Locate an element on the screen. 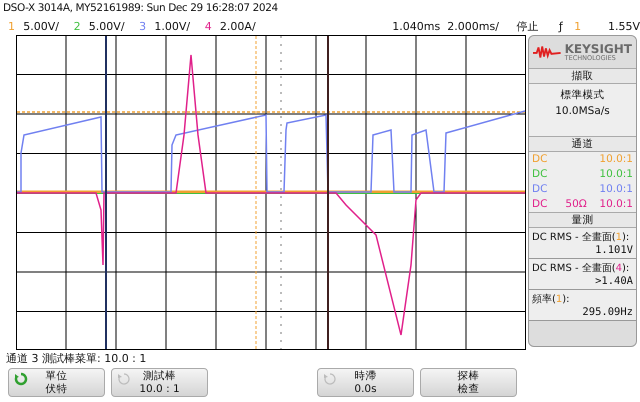 The image size is (640, 402). section-header: 通道 is located at coordinates (582, 144).